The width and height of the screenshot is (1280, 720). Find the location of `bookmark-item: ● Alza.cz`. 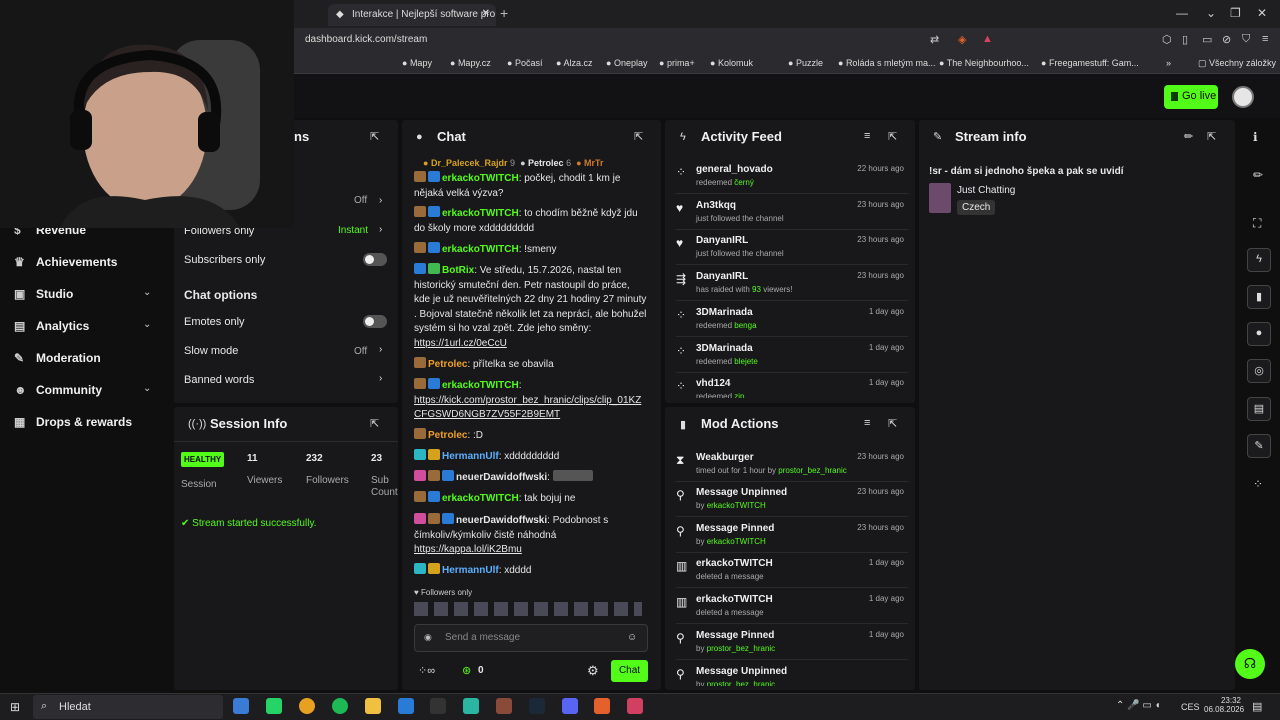

bookmark-item: ● Alza.cz is located at coordinates (574, 63).